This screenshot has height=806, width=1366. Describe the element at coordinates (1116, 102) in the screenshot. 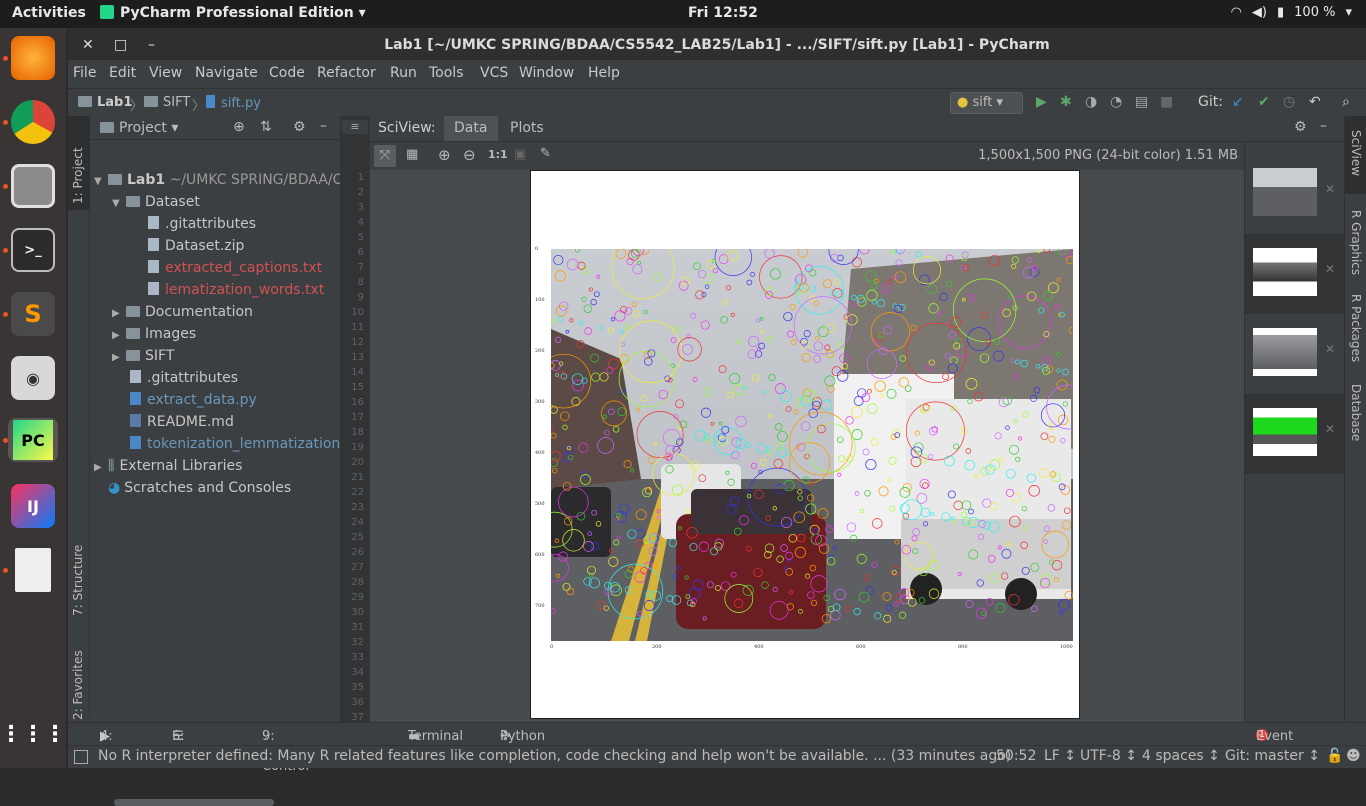

I see `profile-icon: ◔` at that location.